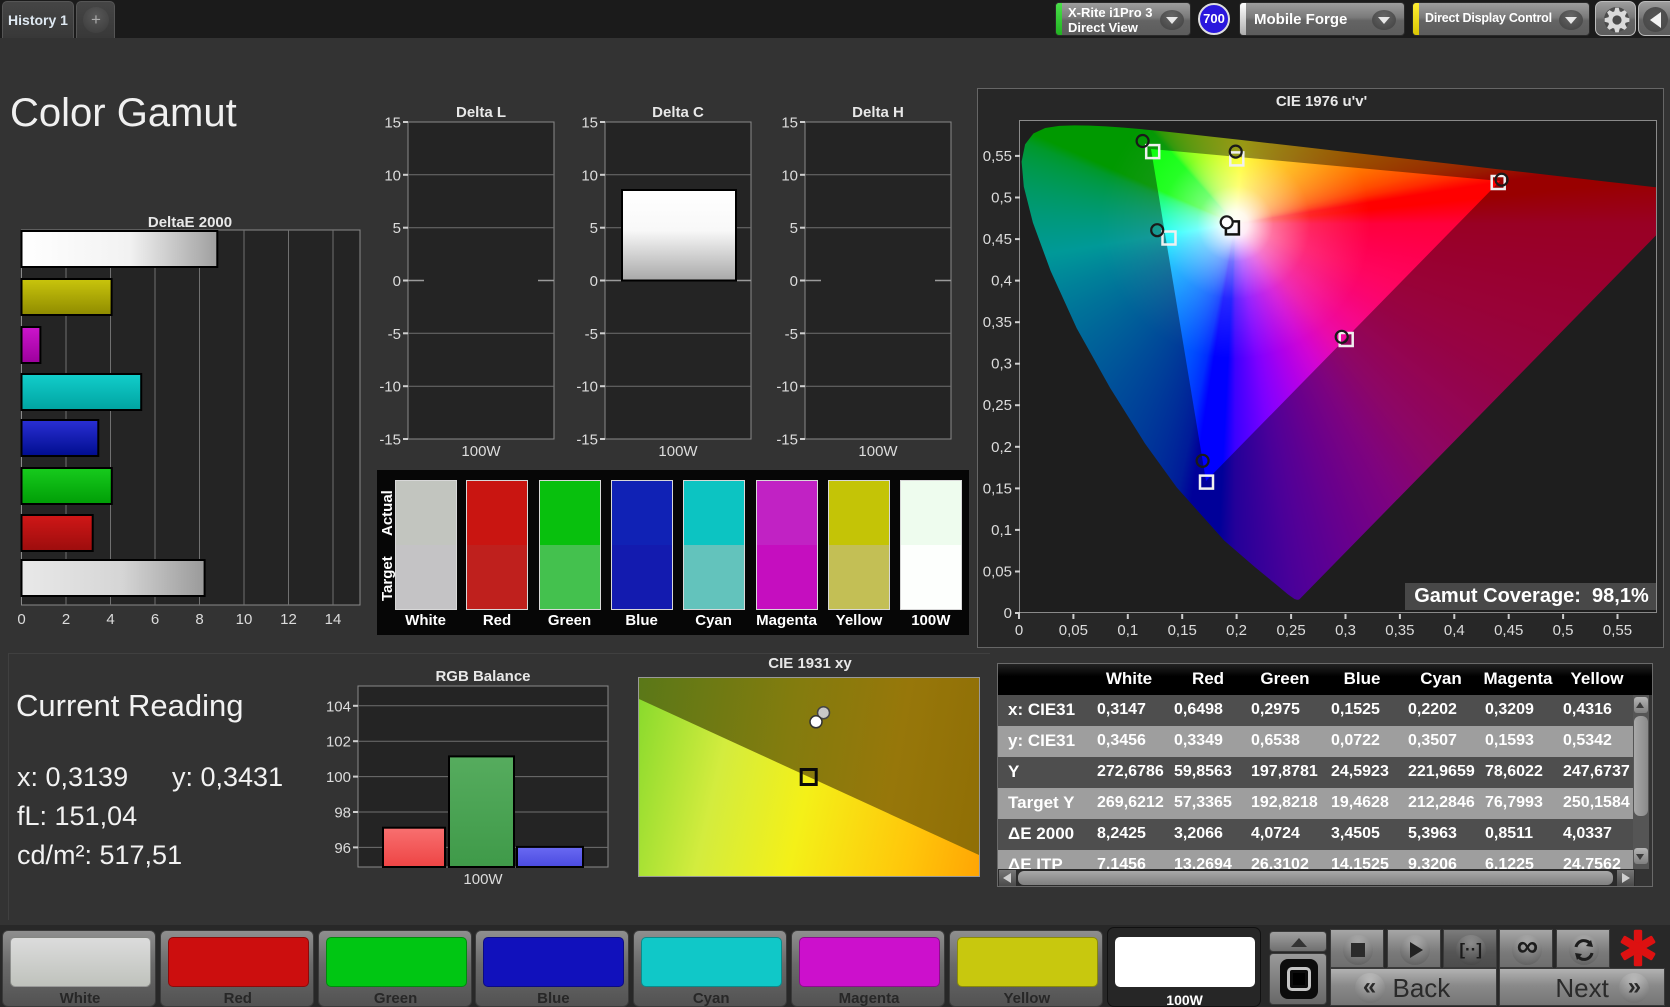 The width and height of the screenshot is (1670, 1007). What do you see at coordinates (338, 706) in the screenshot?
I see `svg-text: 104` at bounding box center [338, 706].